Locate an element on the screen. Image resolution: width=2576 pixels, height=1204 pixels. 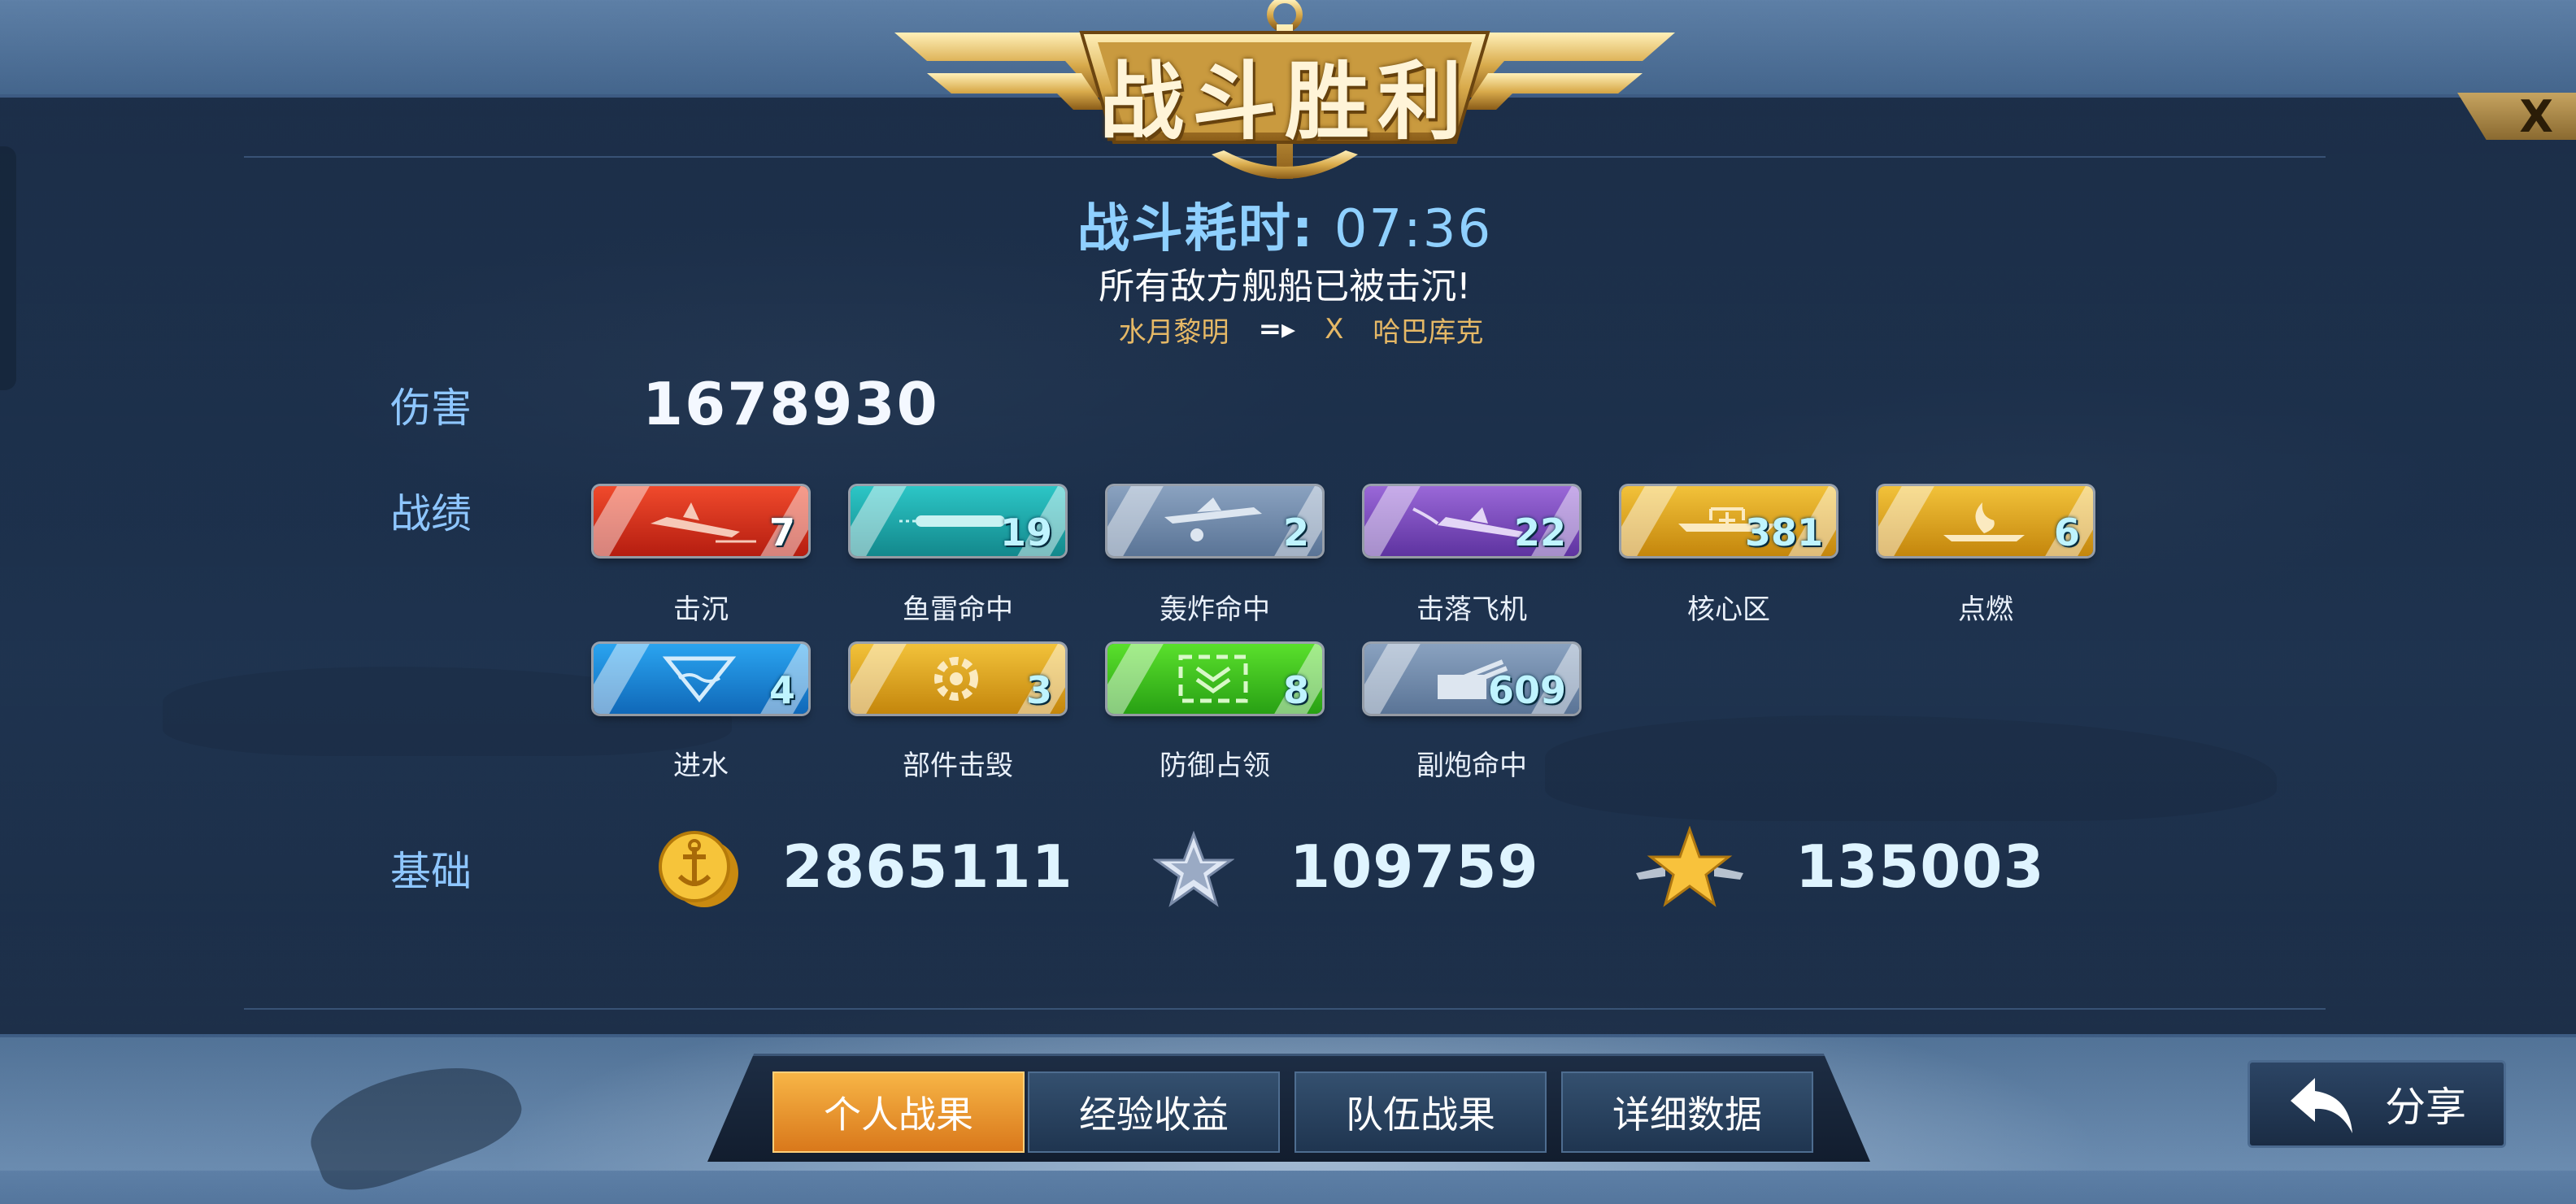
badge-plane: 22 is located at coordinates (1472, 521).